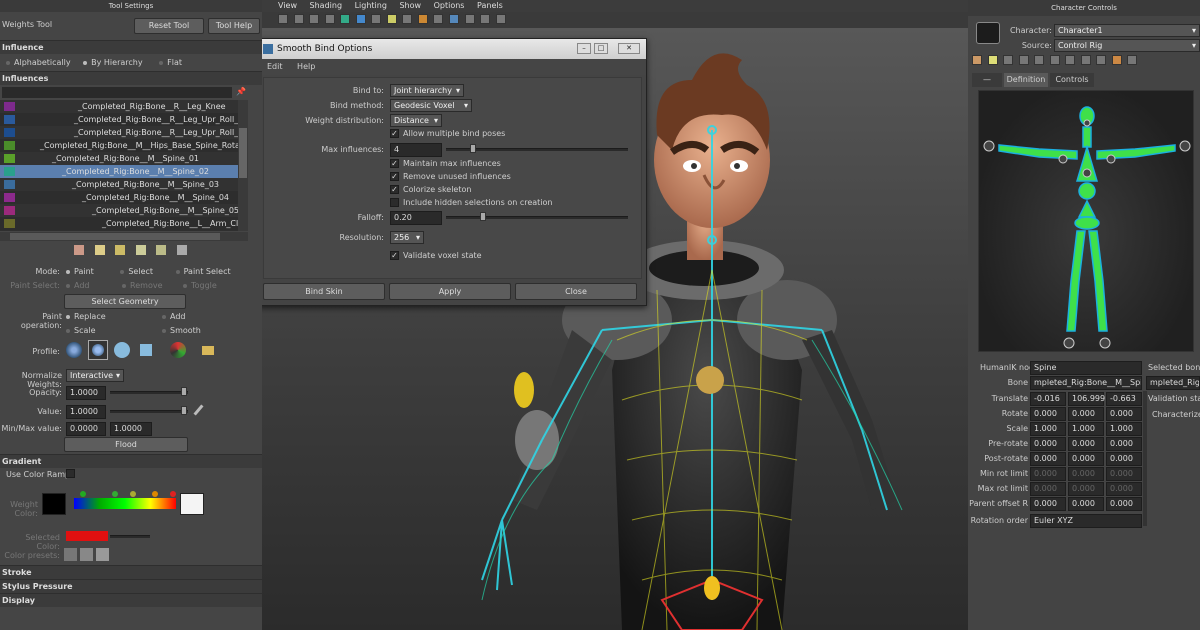  What do you see at coordinates (449, 5) in the screenshot?
I see `menu-options: Options` at bounding box center [449, 5].